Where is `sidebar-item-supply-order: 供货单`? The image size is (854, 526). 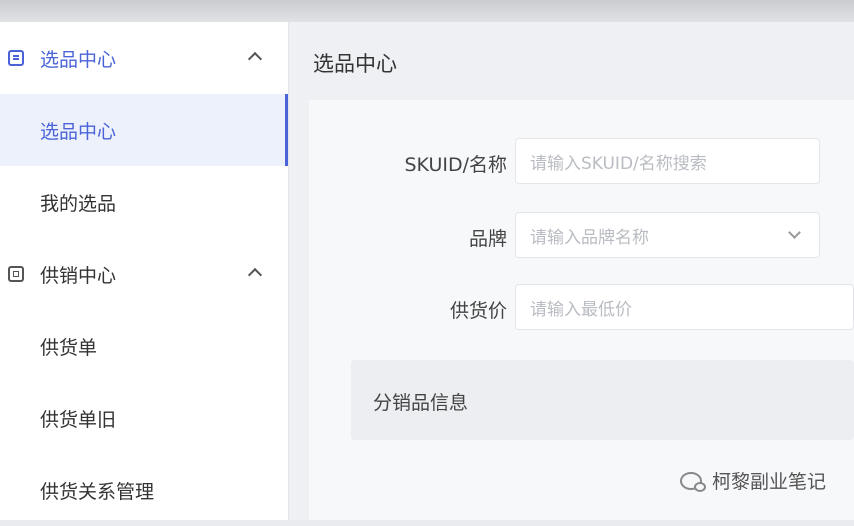
sidebar-item-supply-order: 供货单 is located at coordinates (144, 346).